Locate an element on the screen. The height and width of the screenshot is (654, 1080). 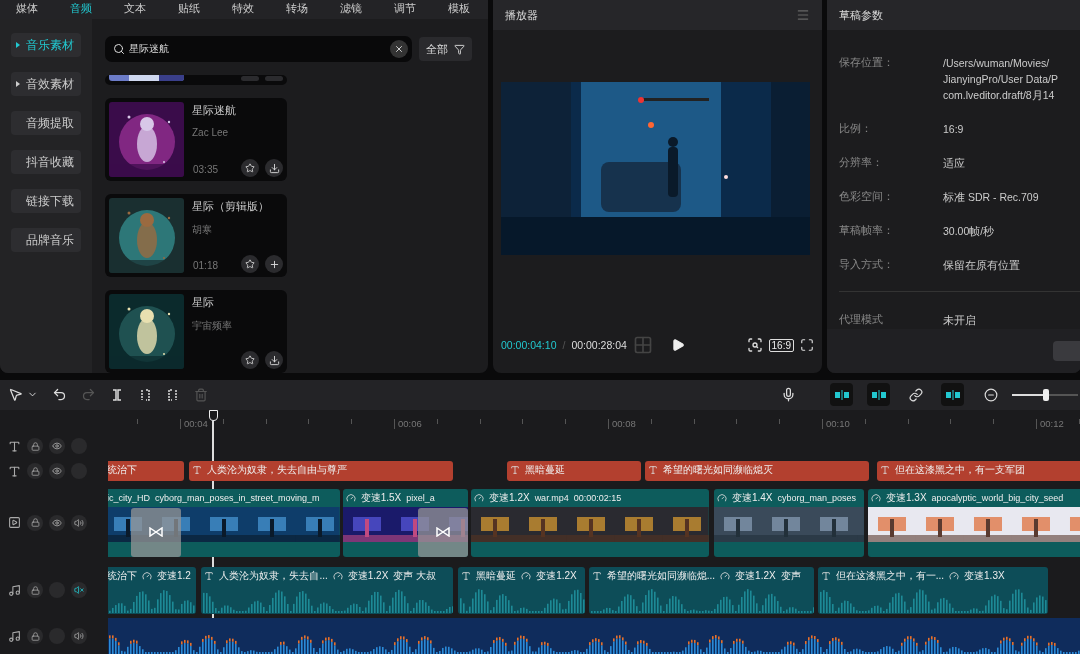
category-tab: 滤镜 is located at coordinates (351, 9).